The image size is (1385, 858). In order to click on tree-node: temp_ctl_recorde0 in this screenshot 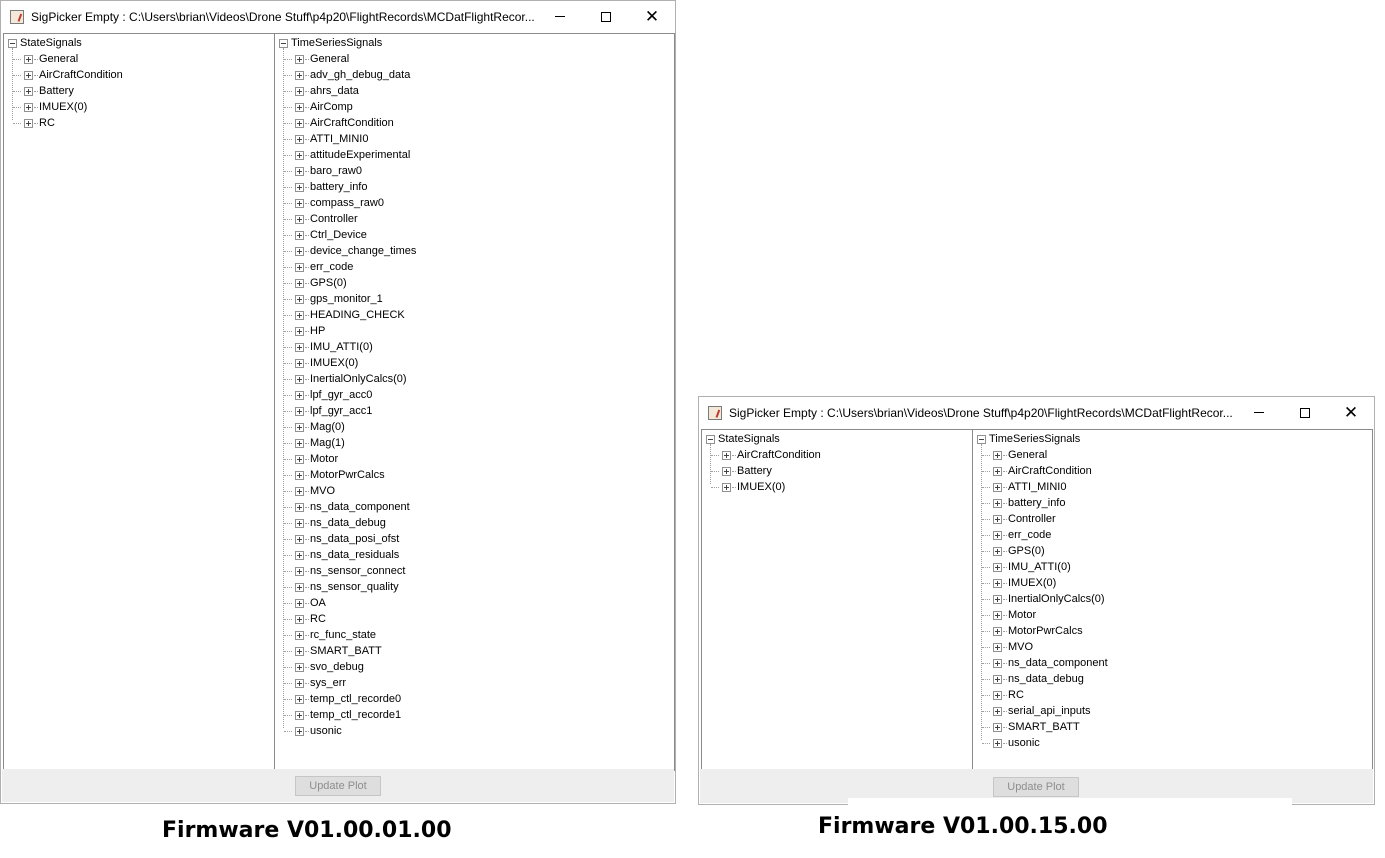, I will do `click(342, 699)`.